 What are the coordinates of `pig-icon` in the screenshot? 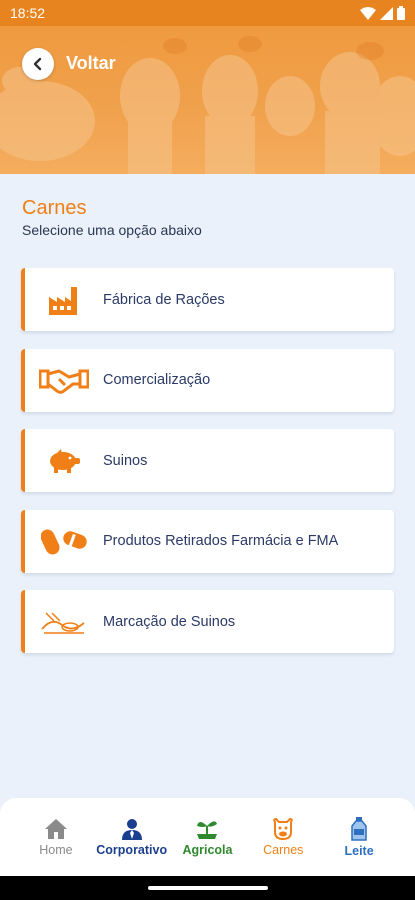 It's located at (64, 460).